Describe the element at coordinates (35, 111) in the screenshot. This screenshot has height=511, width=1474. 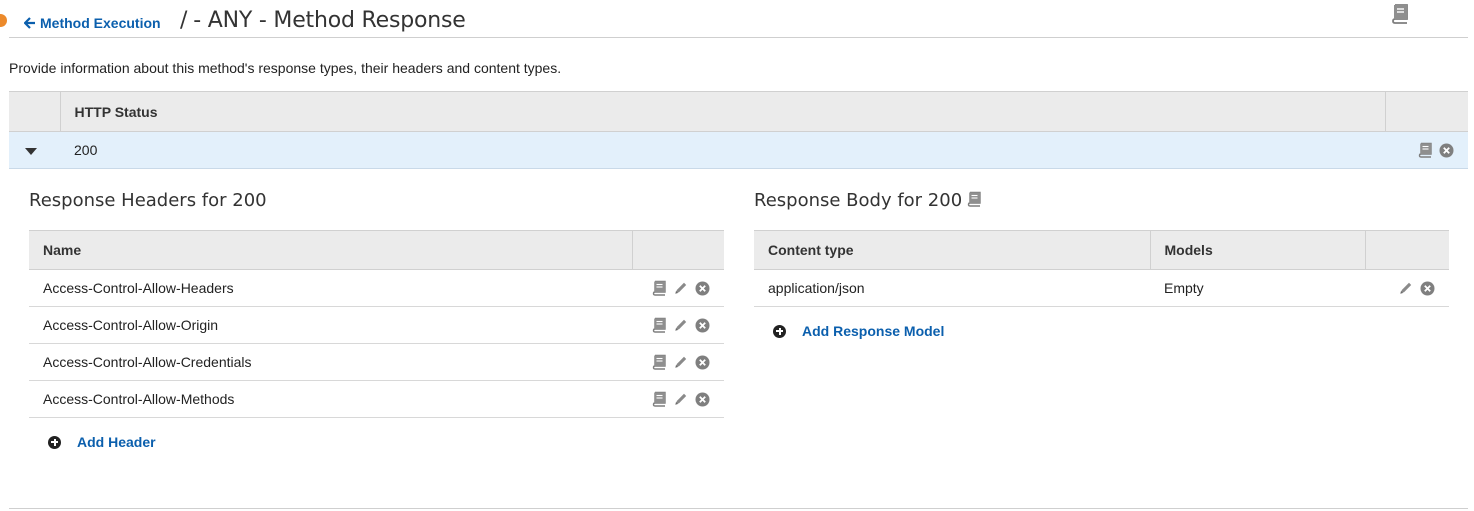
I see `toggle-column-header` at that location.